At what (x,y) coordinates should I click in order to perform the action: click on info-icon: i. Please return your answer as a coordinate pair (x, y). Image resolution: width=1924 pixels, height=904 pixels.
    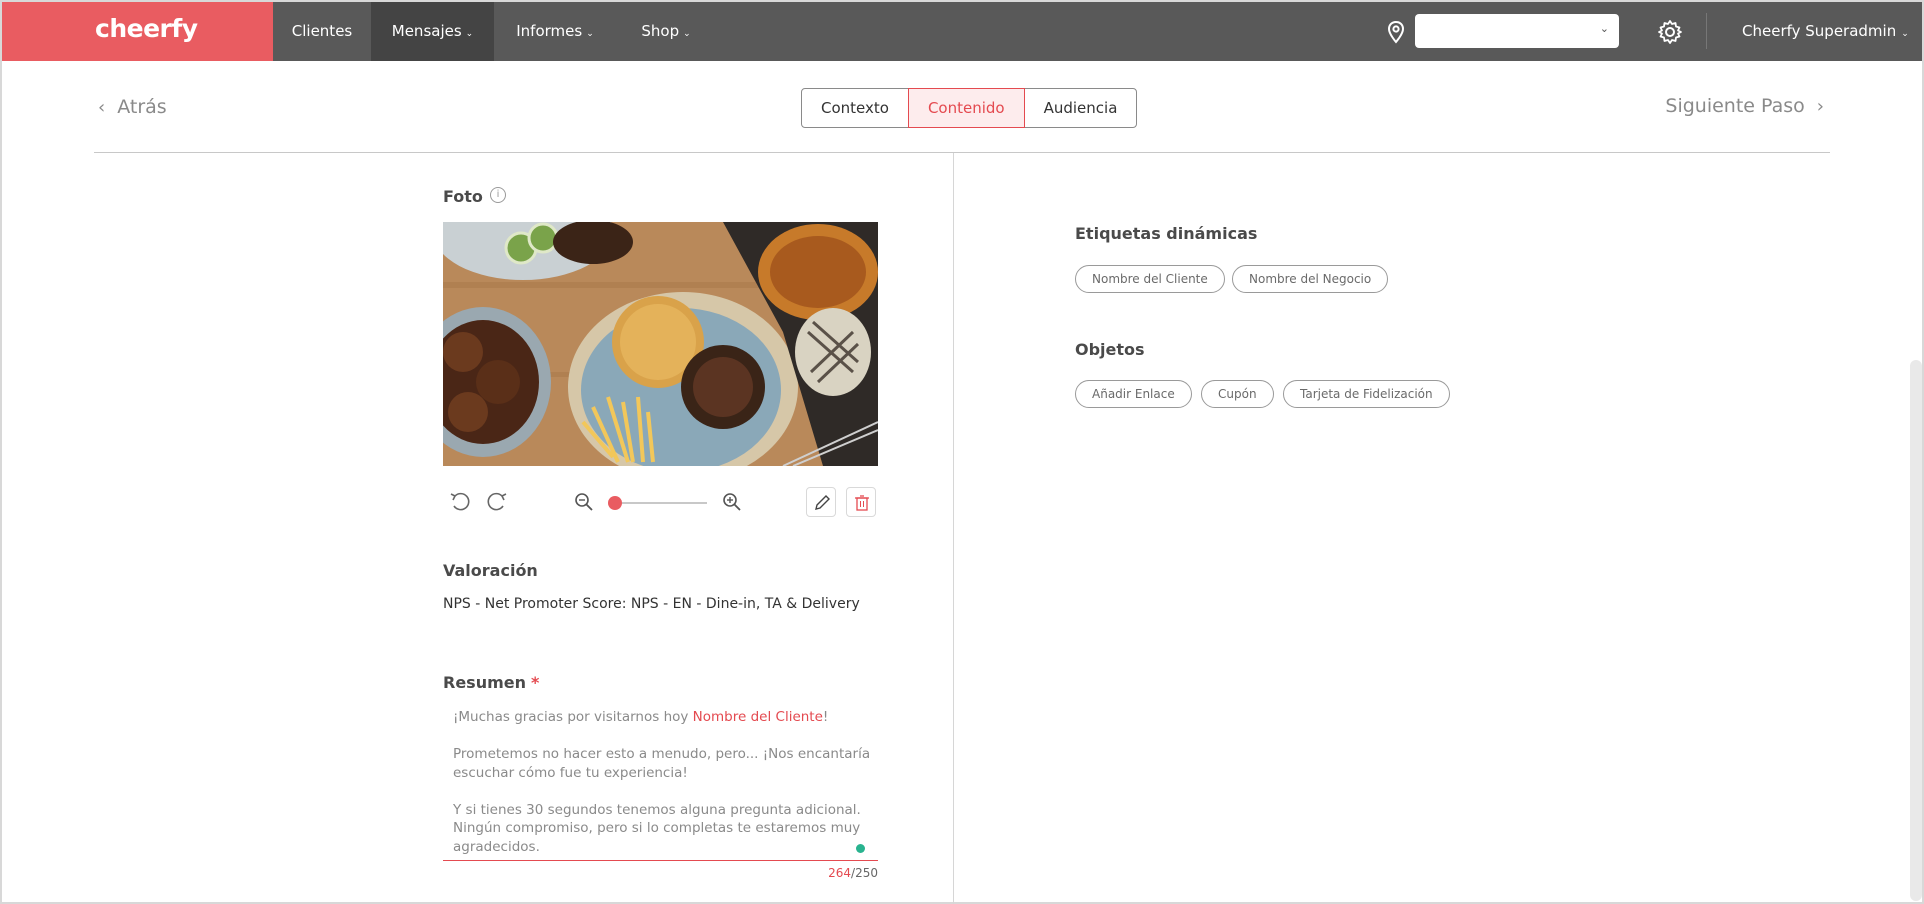
    Looking at the image, I should click on (498, 195).